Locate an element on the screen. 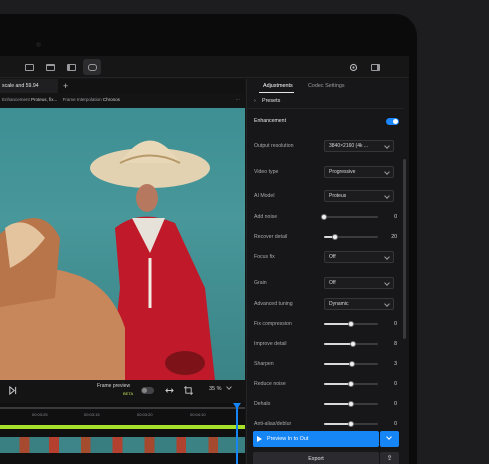 The image size is (489, 464). add-noise-label: Add noise is located at coordinates (266, 217).